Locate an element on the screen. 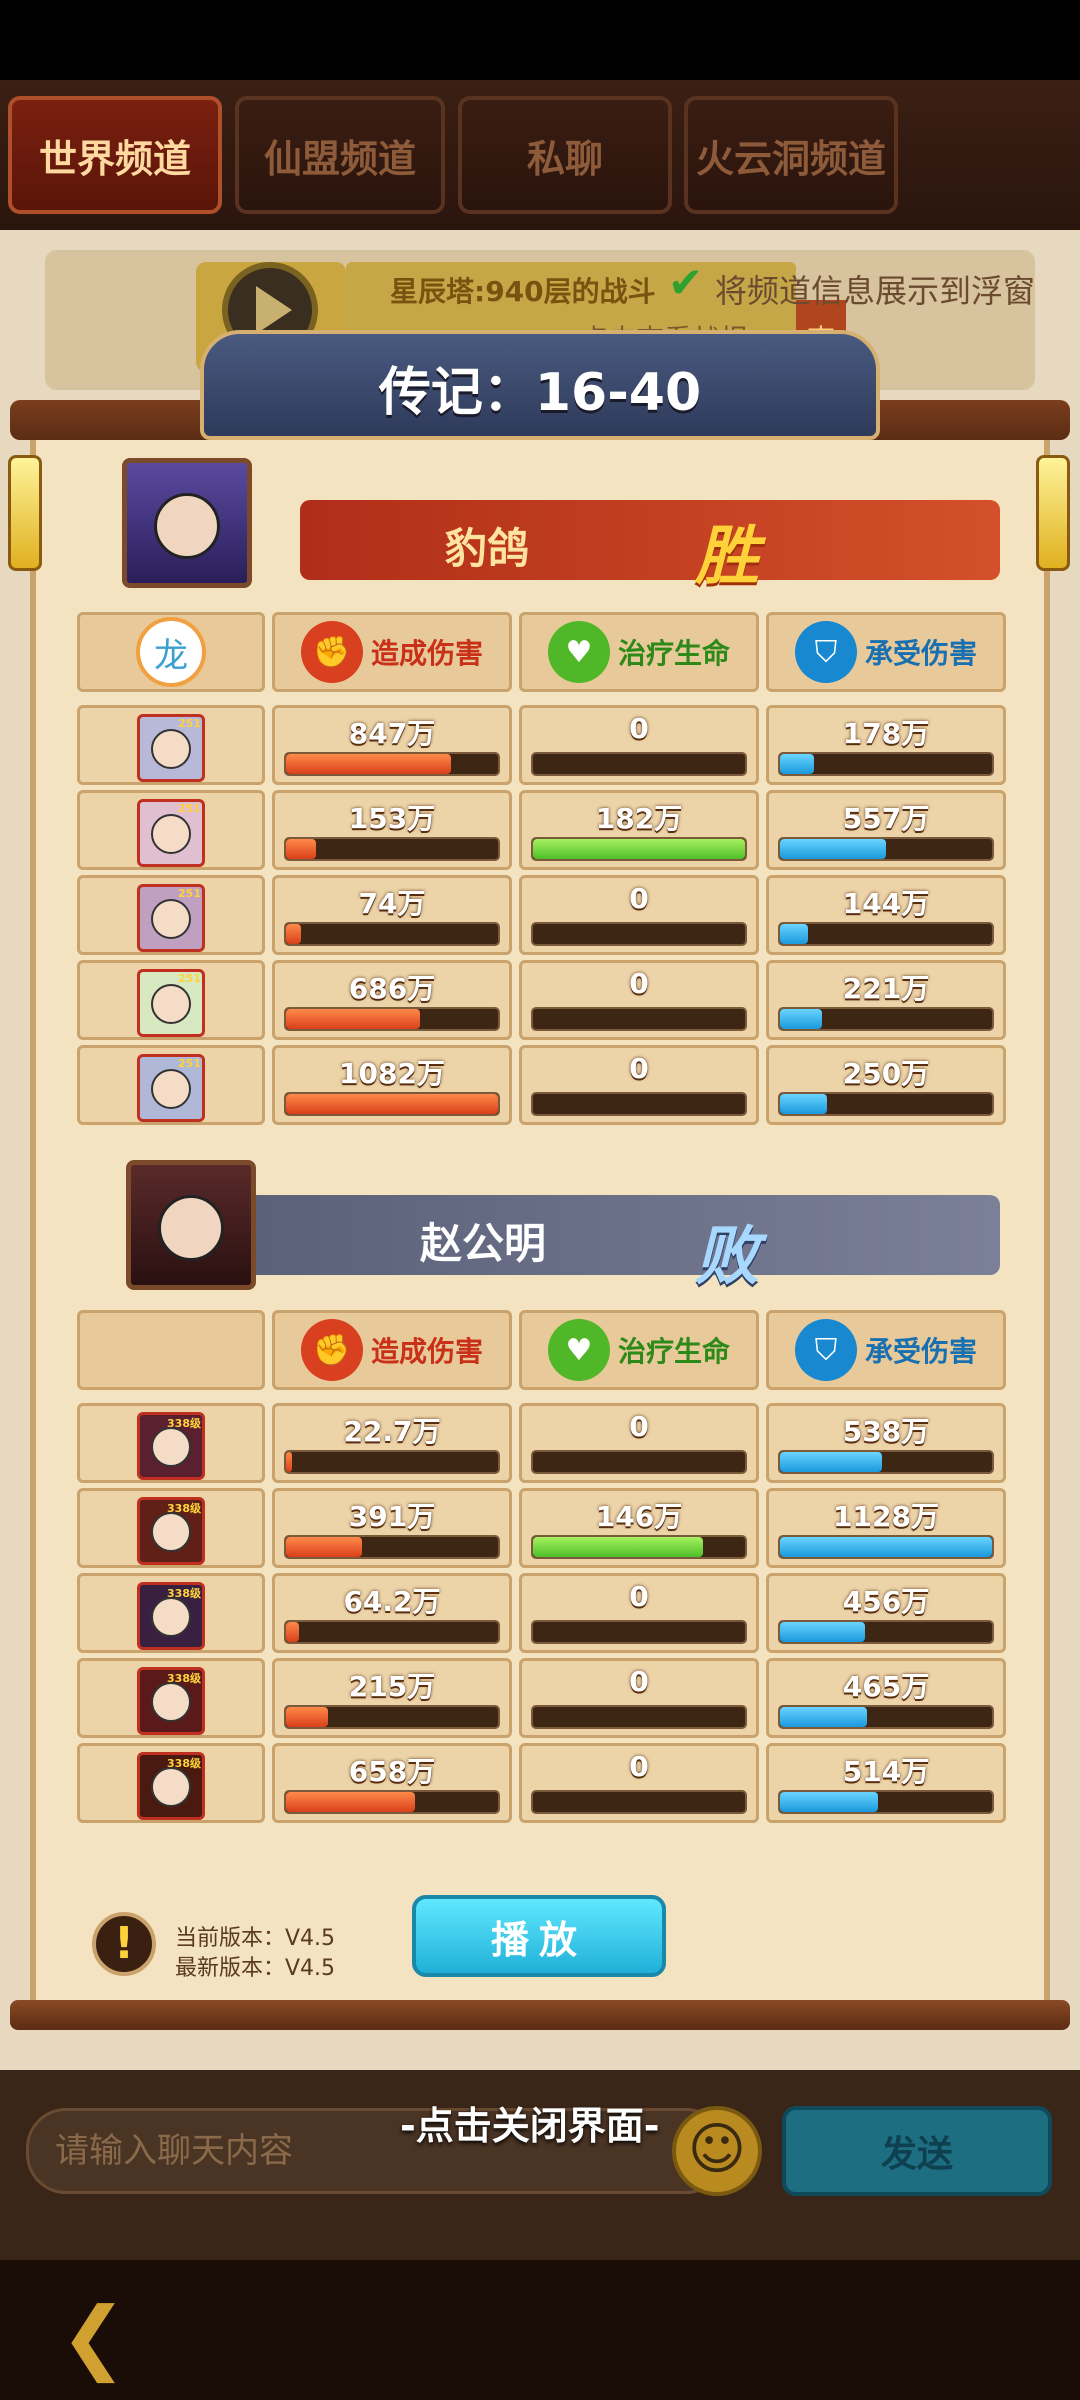 The height and width of the screenshot is (2400, 1080). damage-taken-cell: 538万 is located at coordinates (886, 1443).